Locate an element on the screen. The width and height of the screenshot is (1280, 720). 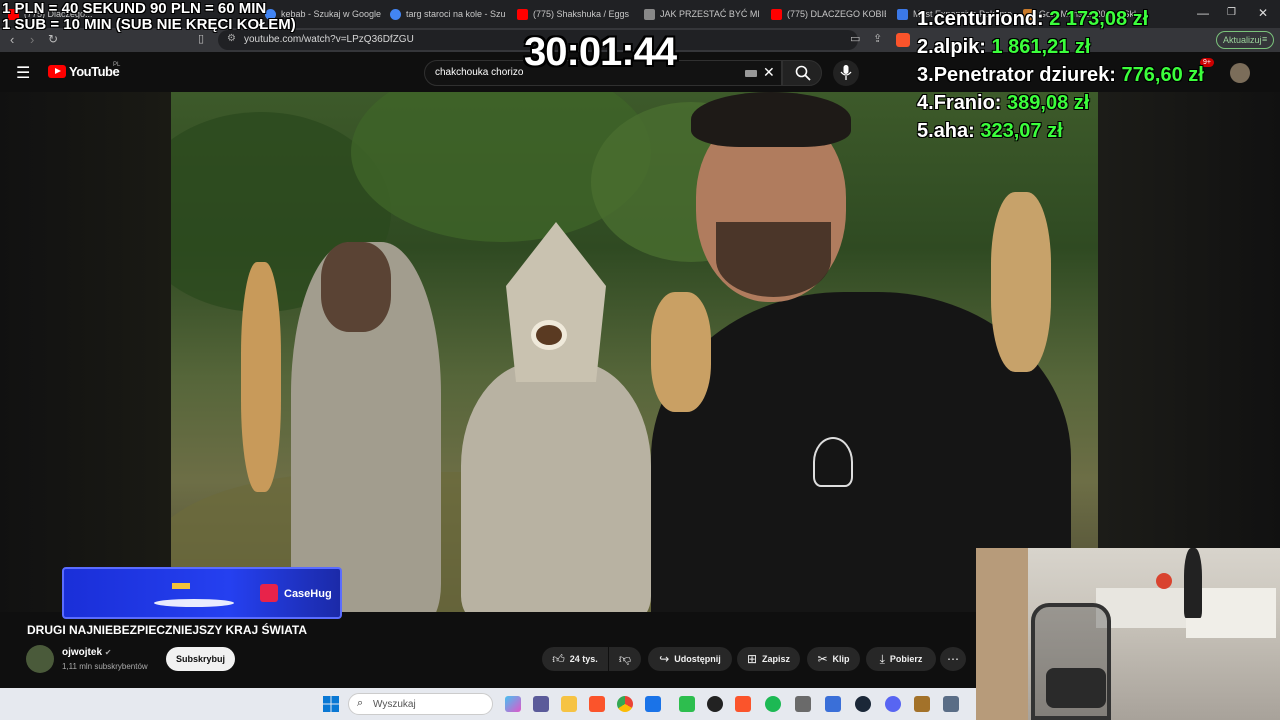
hamburger-menu-icon: ☰ is located at coordinates (23, 73).